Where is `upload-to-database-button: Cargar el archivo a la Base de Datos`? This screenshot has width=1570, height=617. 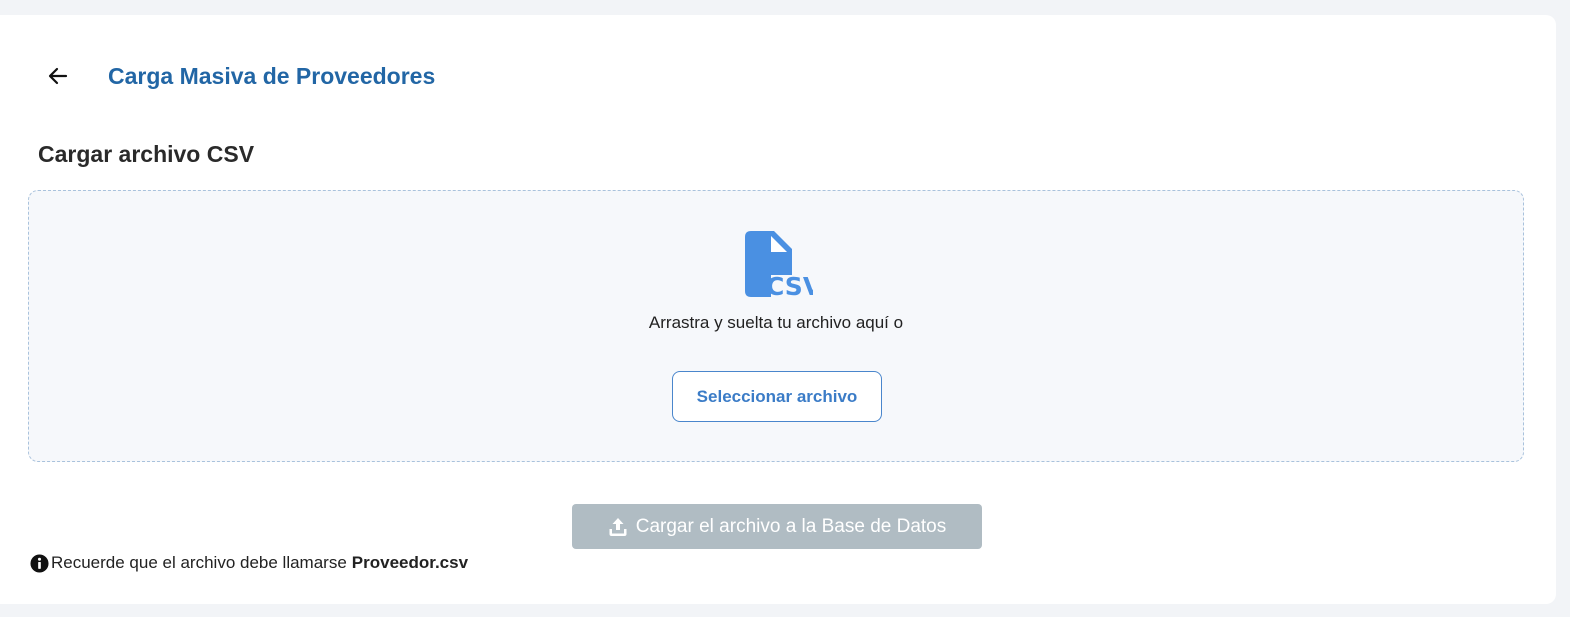 upload-to-database-button: Cargar el archivo a la Base de Datos is located at coordinates (777, 526).